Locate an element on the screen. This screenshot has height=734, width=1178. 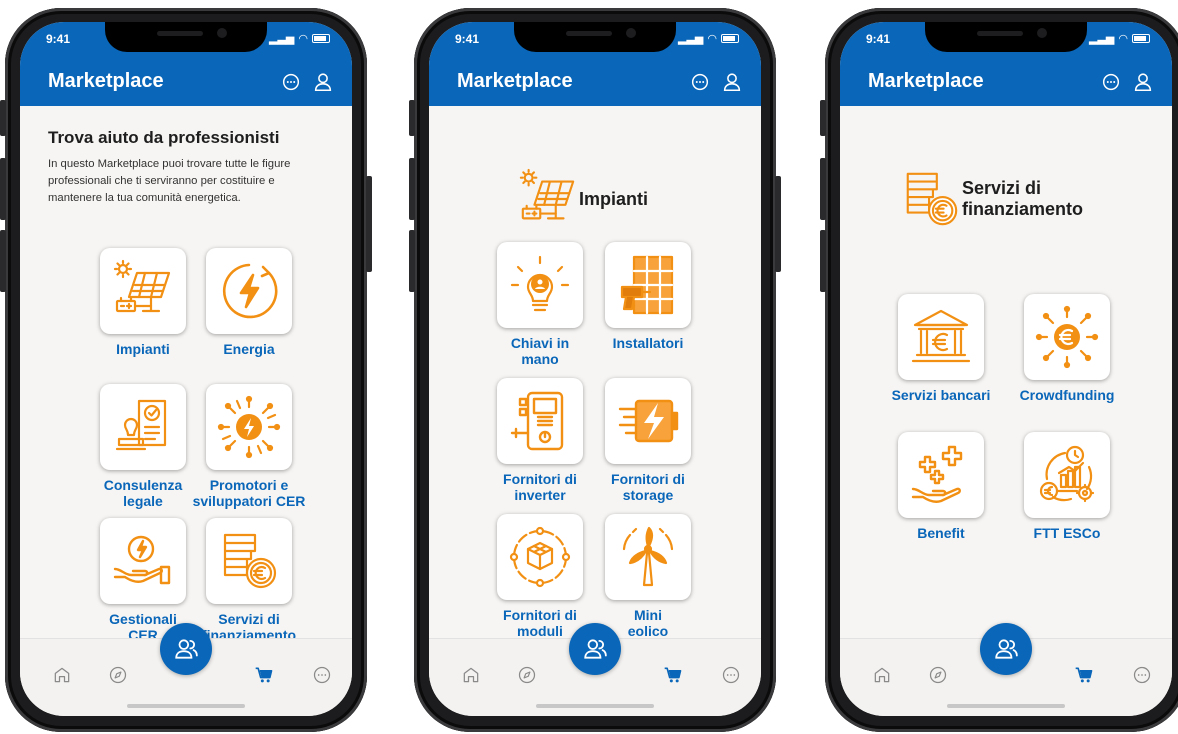
tile-label: Mini eolico is located at coordinates (648, 623).